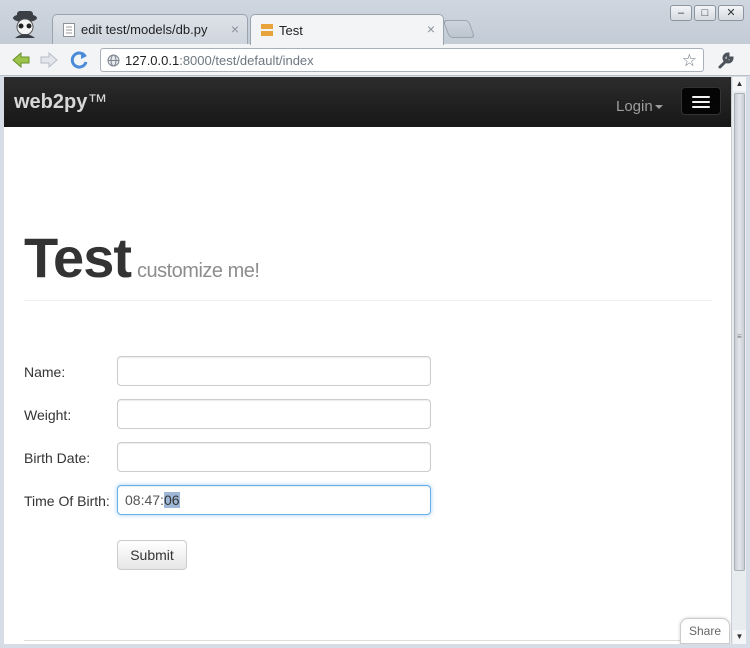 This screenshot has width=750, height=648. Describe the element at coordinates (274, 457) in the screenshot. I see `birth-date-input` at that location.